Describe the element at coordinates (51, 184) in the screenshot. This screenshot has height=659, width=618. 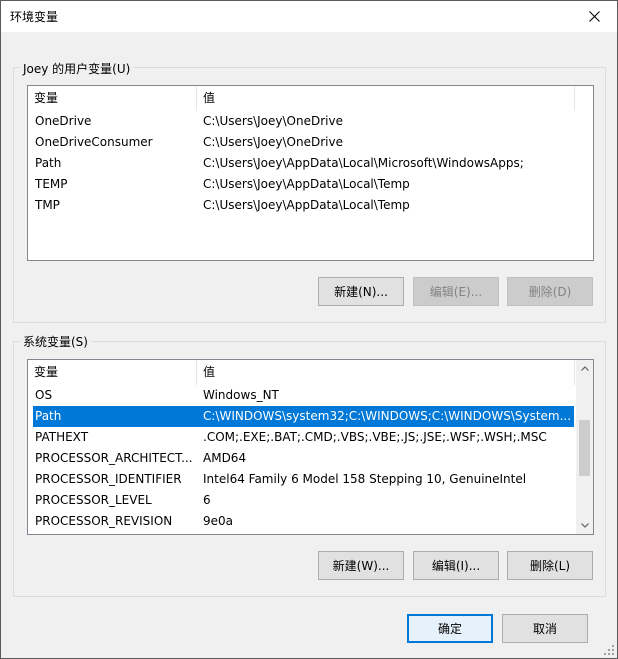
I see `var-name: TEMP` at that location.